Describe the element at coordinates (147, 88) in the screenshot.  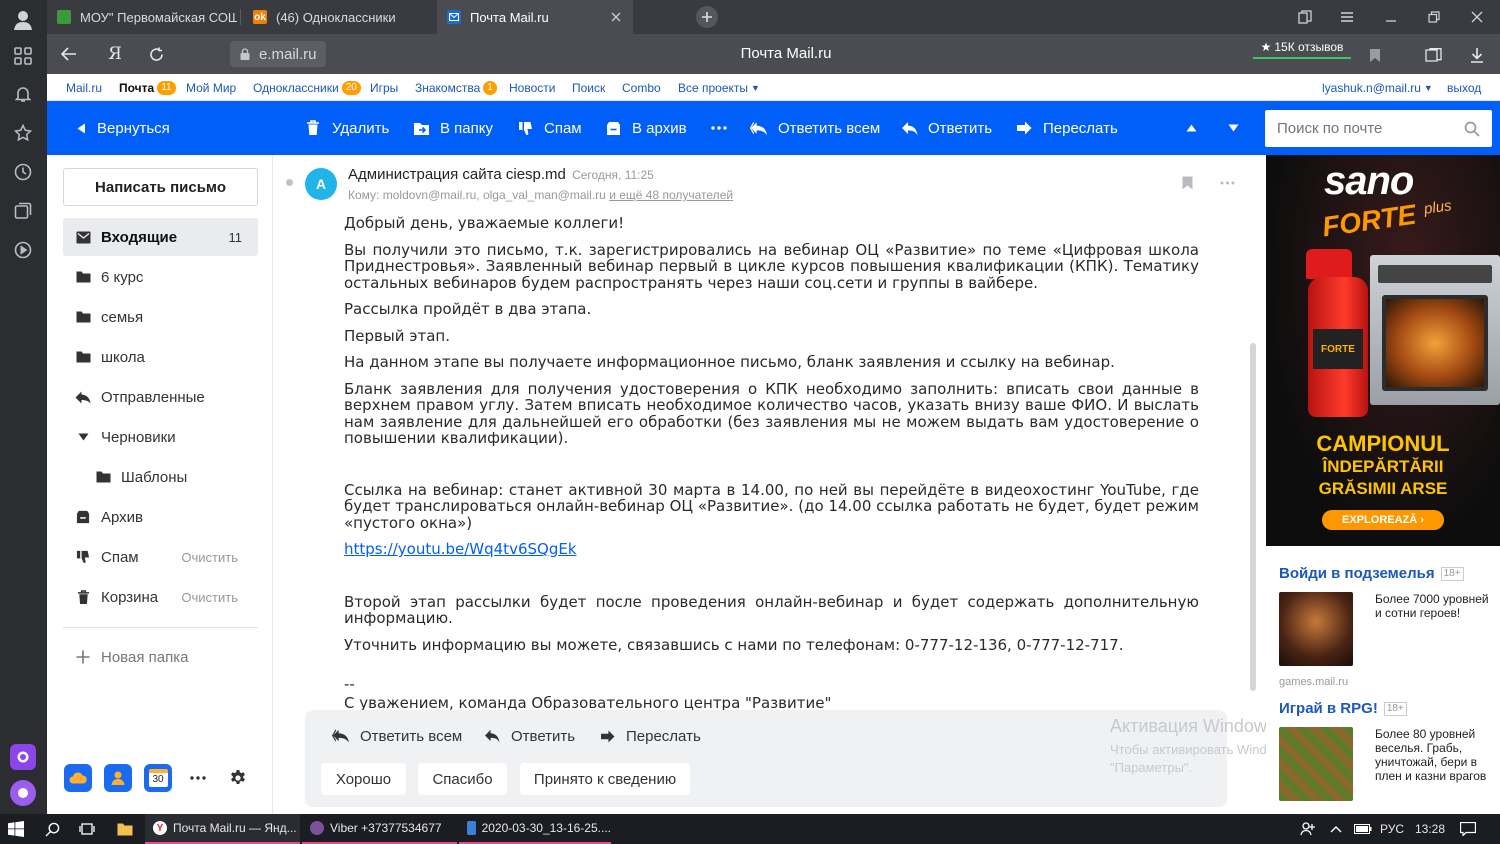
I see `portal-link-pochta: Почта 11` at that location.